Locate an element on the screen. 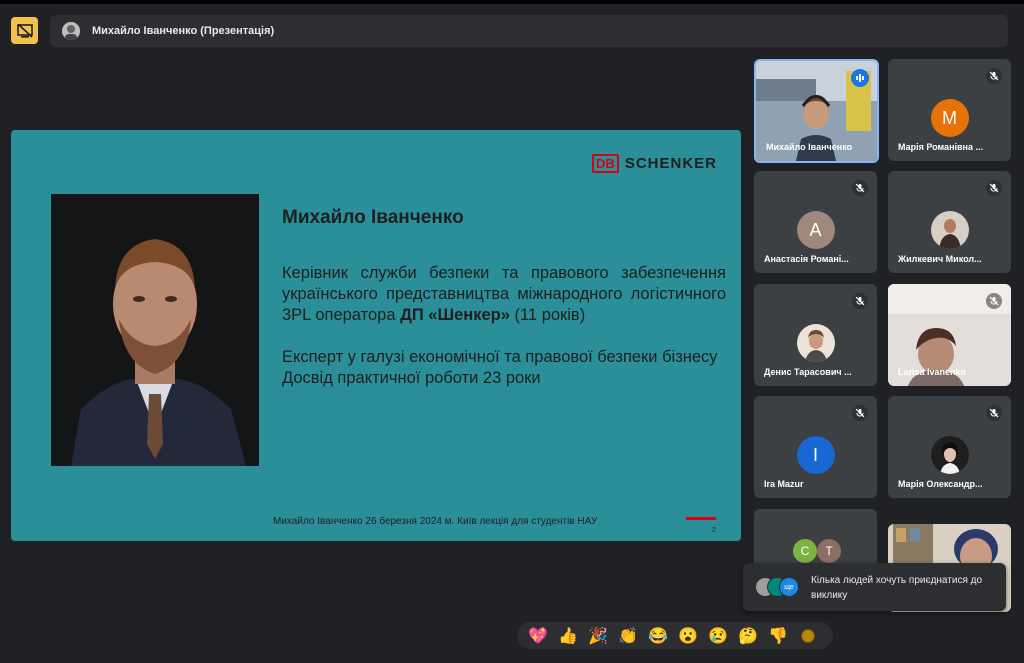 Image resolution: width=1024 pixels, height=663 pixels. reaction-thinking-icon: 🤔 is located at coordinates (748, 636).